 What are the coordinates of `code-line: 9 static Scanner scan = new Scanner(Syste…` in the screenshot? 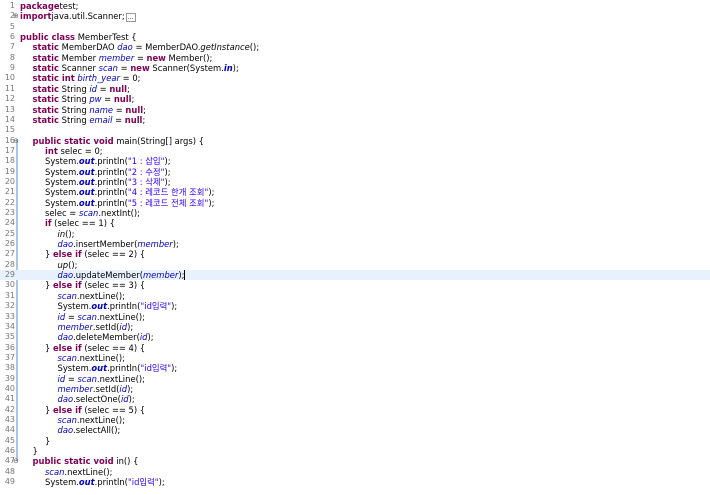 It's located at (355, 68).